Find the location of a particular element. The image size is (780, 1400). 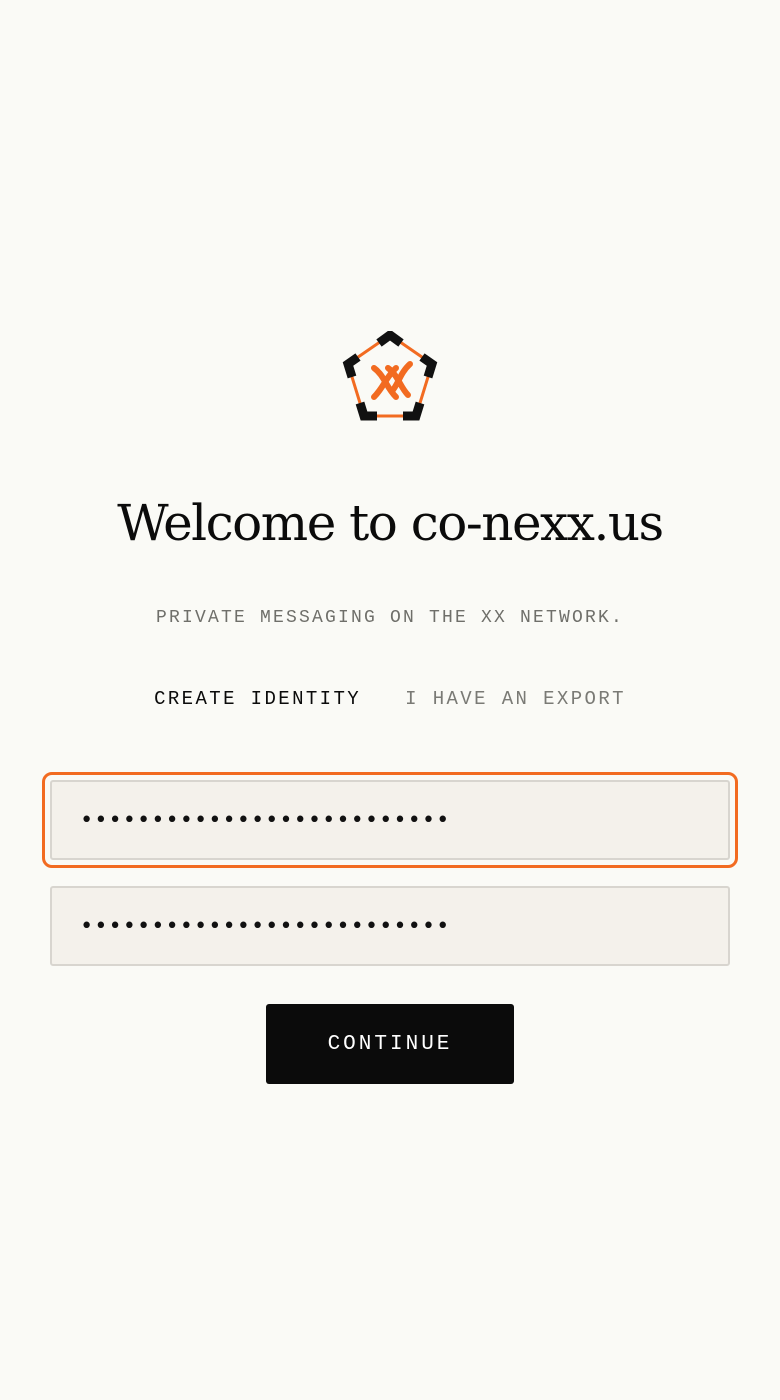

confirm-password-field is located at coordinates (390, 926).